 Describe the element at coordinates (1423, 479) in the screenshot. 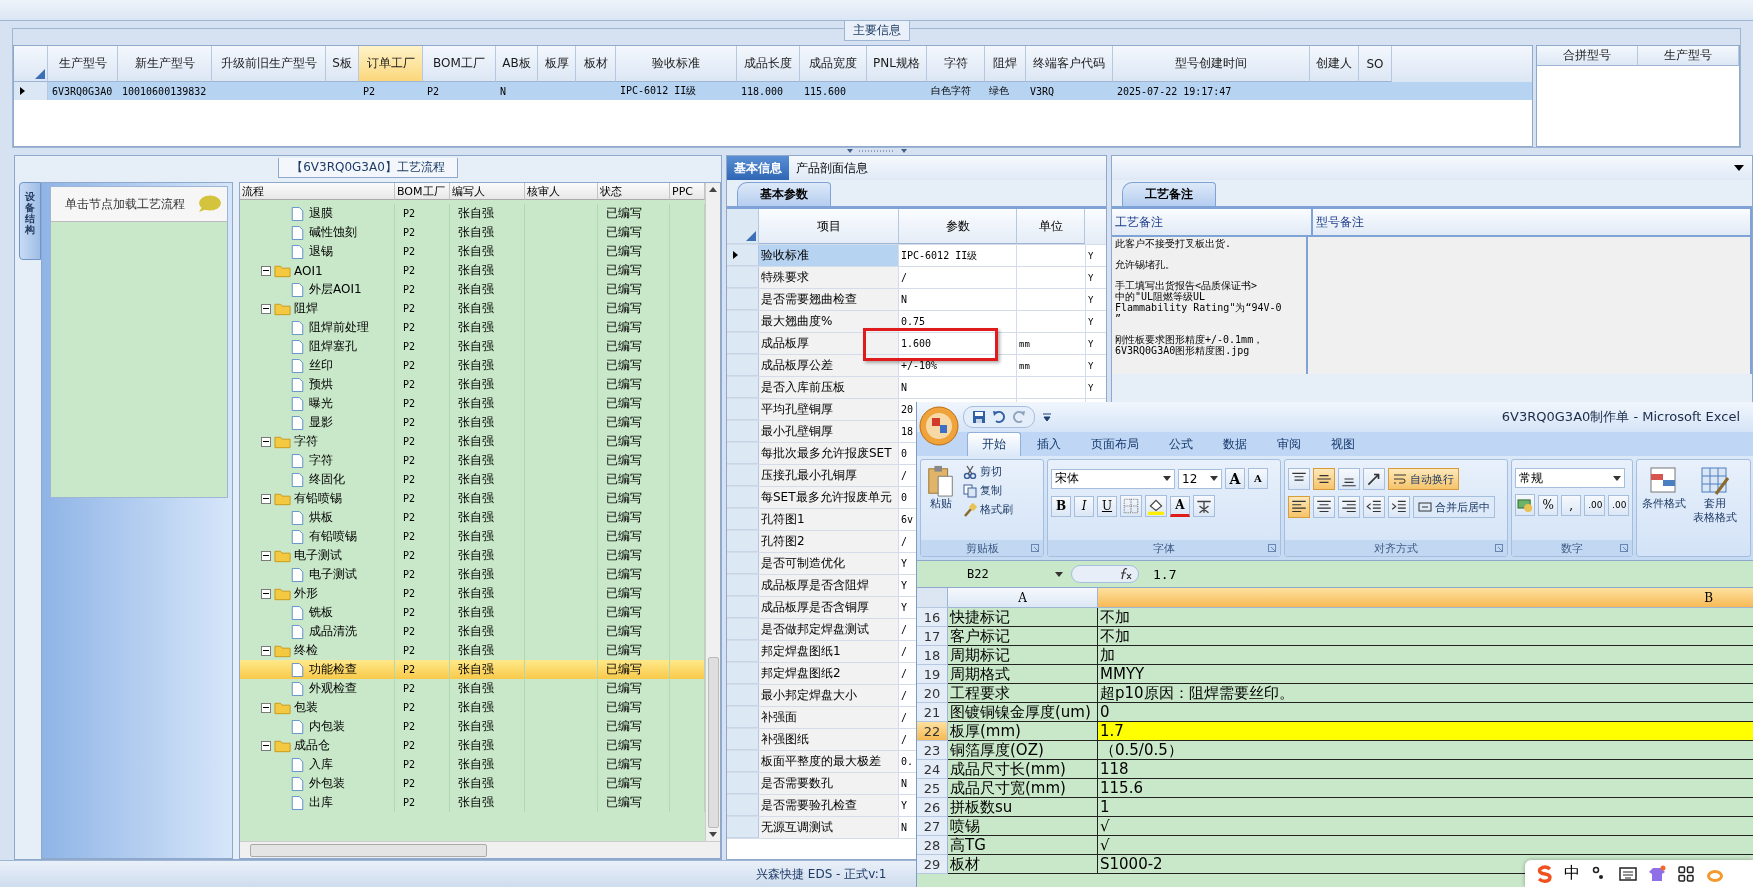

I see `wrap-text-button: 自动换行` at that location.